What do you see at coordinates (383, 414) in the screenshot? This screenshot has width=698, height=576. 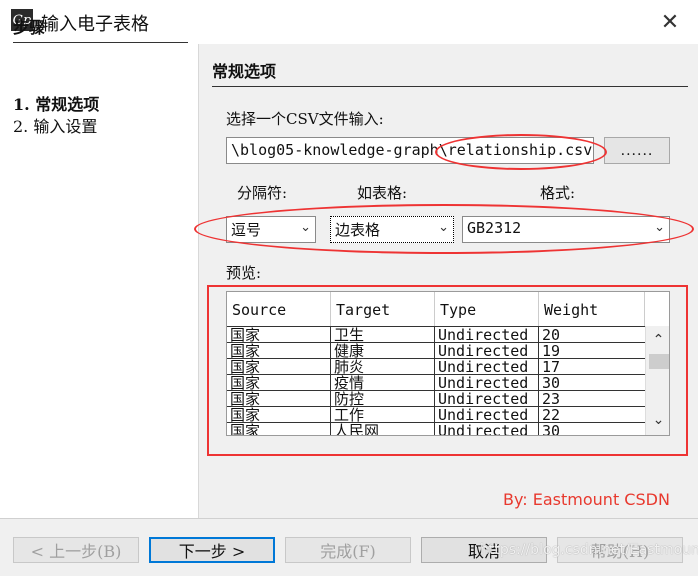 I see `cell-target: 工作` at bounding box center [383, 414].